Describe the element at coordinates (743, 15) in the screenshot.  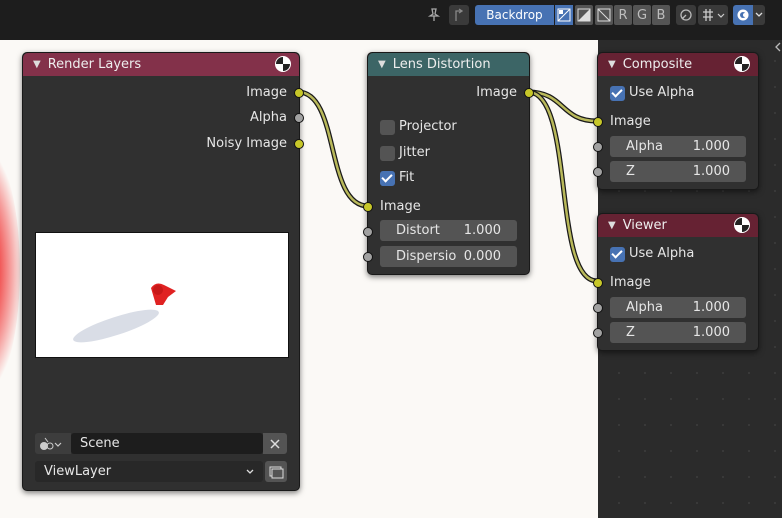
I see `overlay-icon` at that location.